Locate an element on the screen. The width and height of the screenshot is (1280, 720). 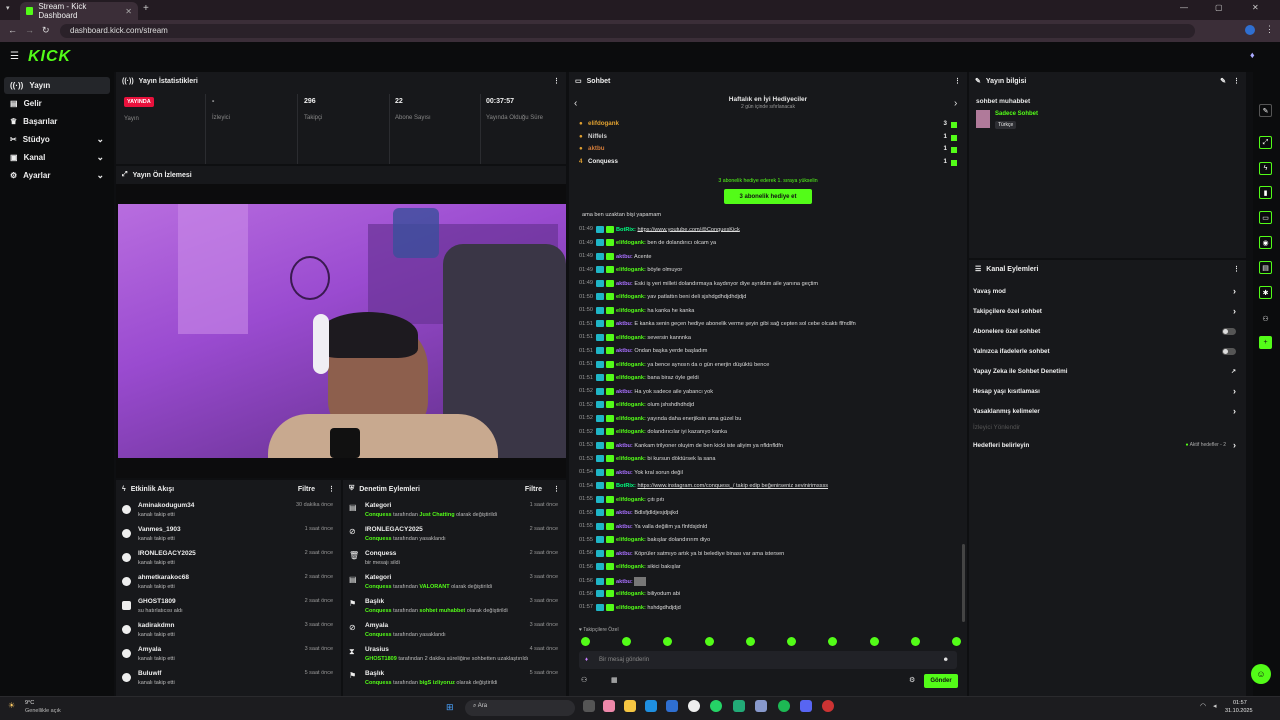
emotes-only-toggle is located at coordinates (1229, 351).